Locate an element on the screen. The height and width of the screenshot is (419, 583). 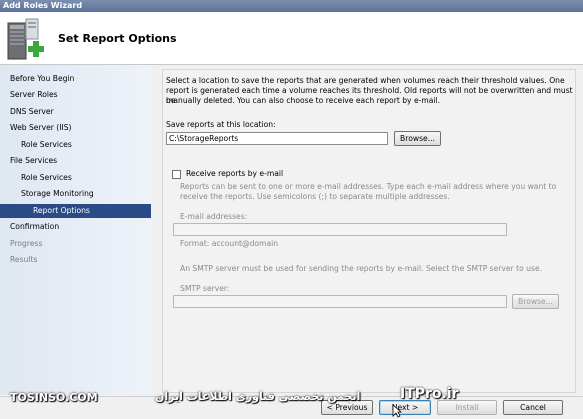
nav-item-file-services: File Services is located at coordinates (75, 161).